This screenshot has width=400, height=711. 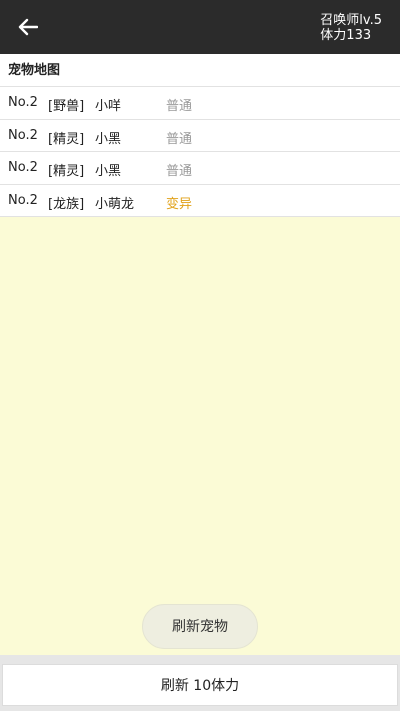 I want to click on refresh-cost-button: 刷新 10体力, so click(x=200, y=685).